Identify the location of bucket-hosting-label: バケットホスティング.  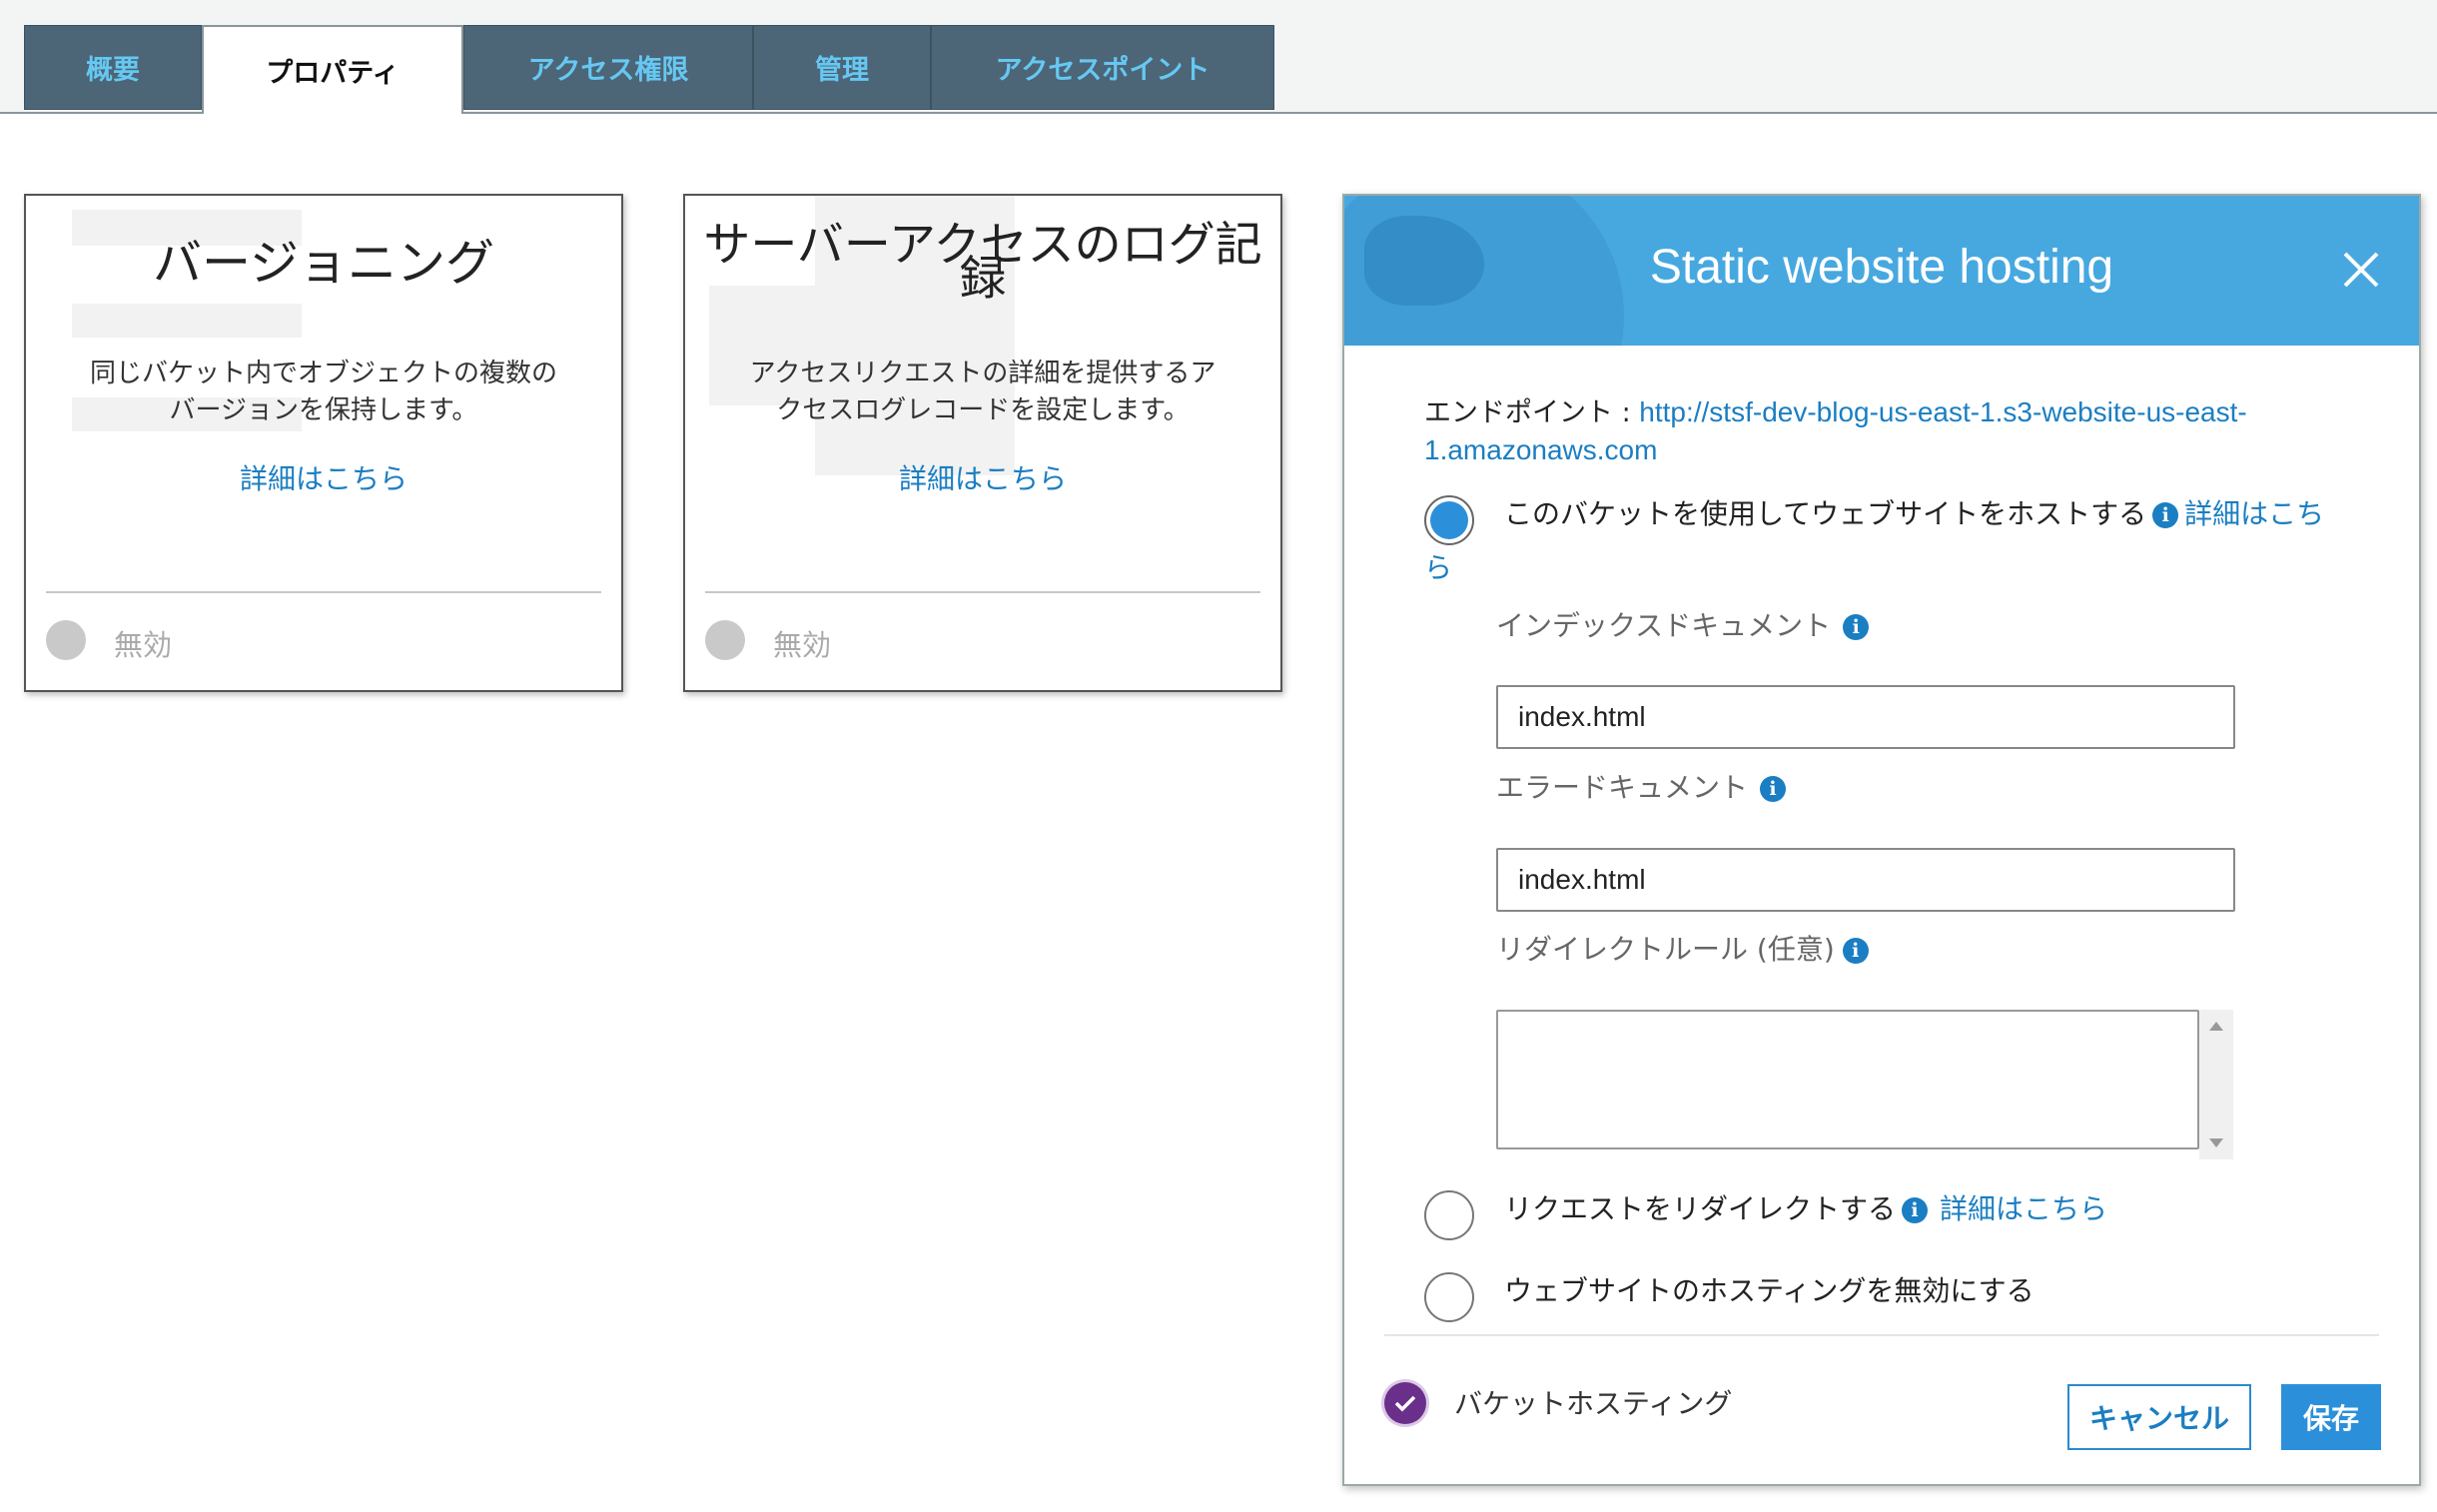
(1593, 1403).